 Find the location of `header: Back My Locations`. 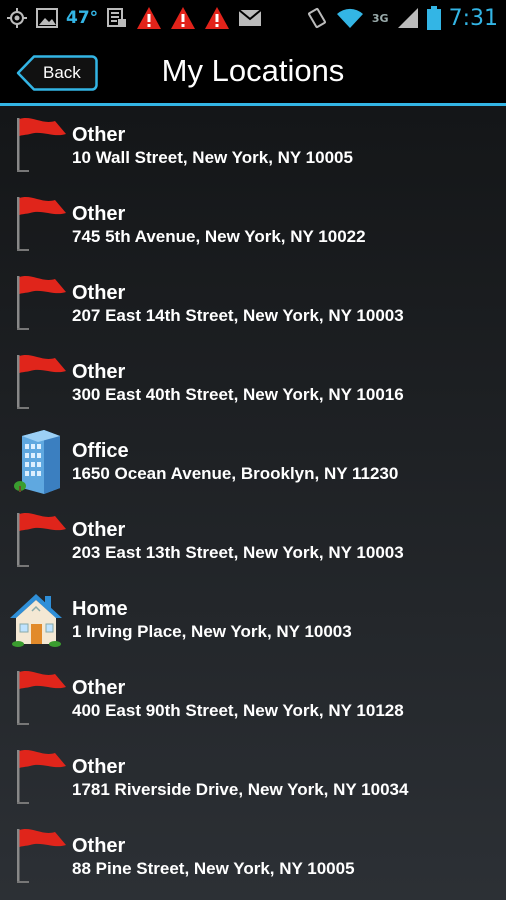

header: Back My Locations is located at coordinates (253, 71).